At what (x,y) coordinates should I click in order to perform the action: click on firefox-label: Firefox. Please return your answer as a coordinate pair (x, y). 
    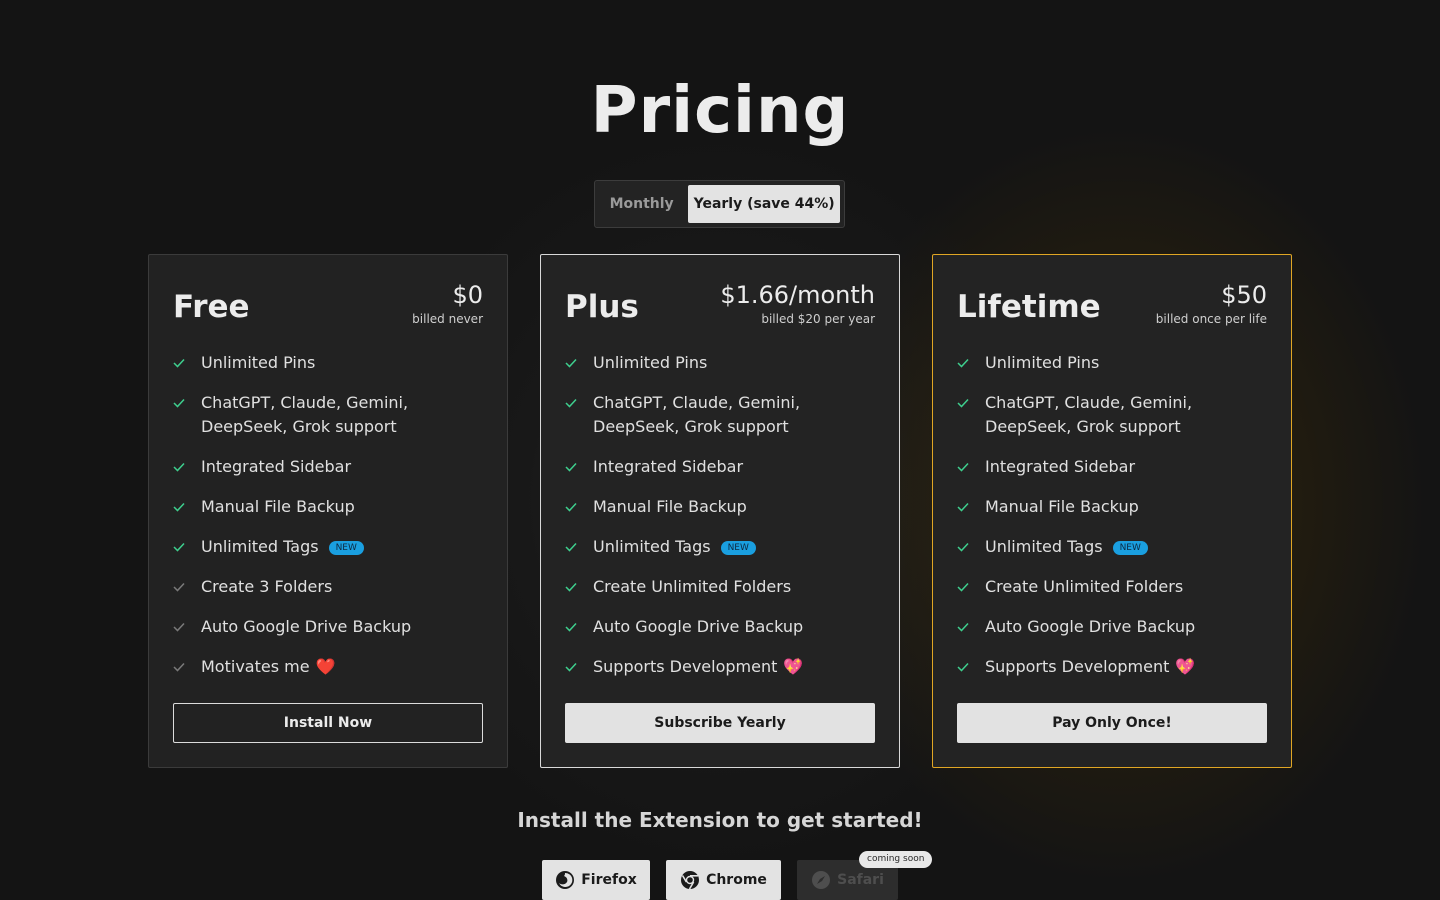
    Looking at the image, I should click on (609, 880).